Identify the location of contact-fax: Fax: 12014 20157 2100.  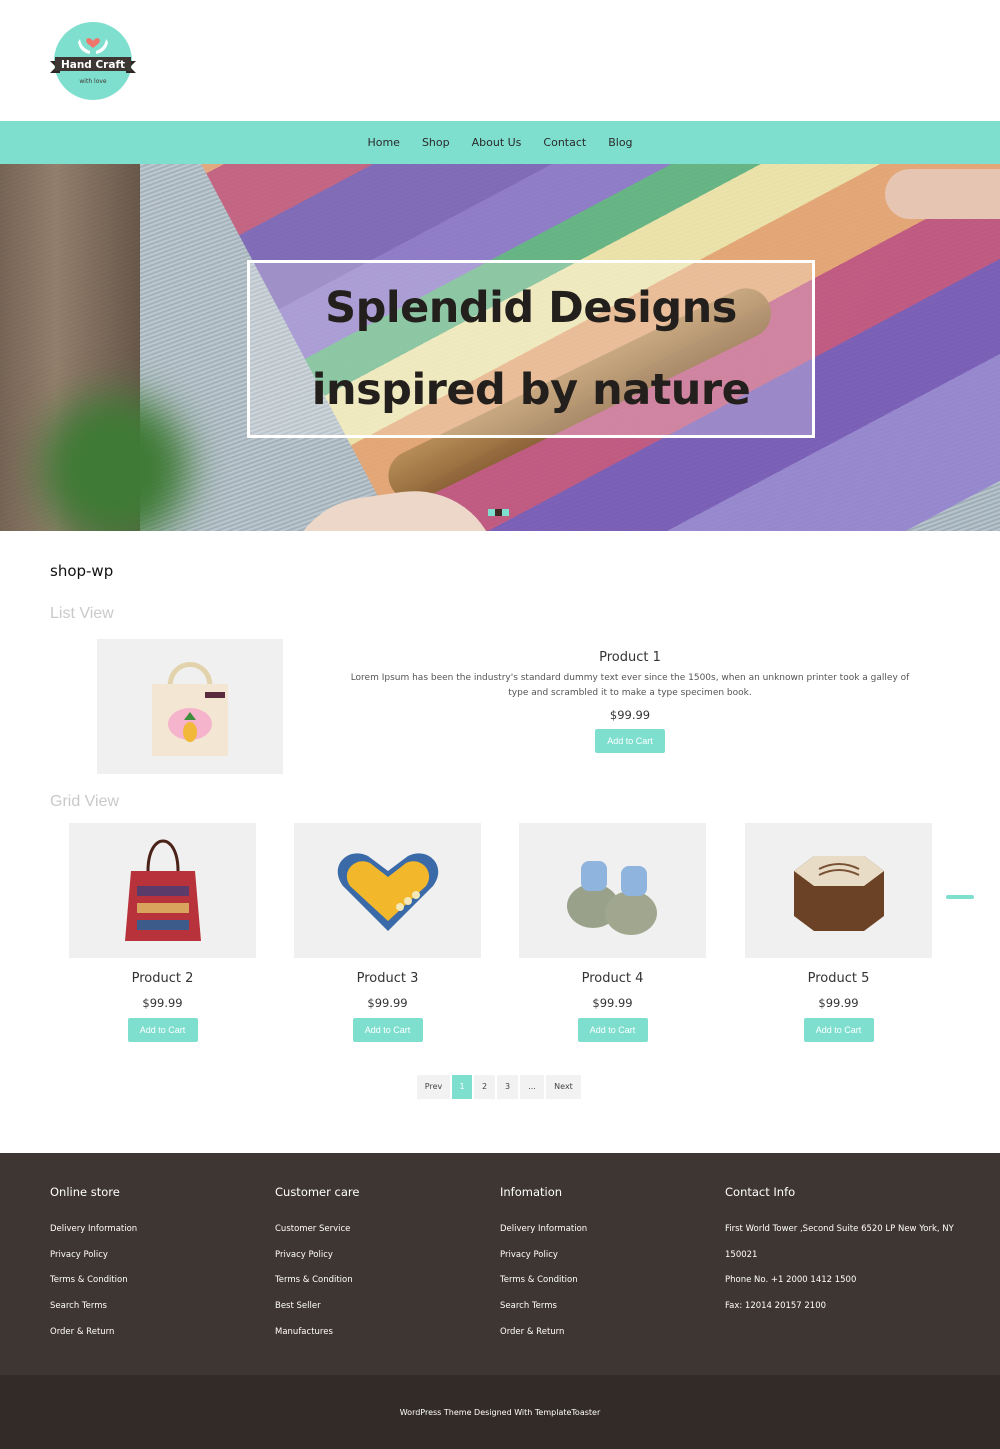
(776, 1306).